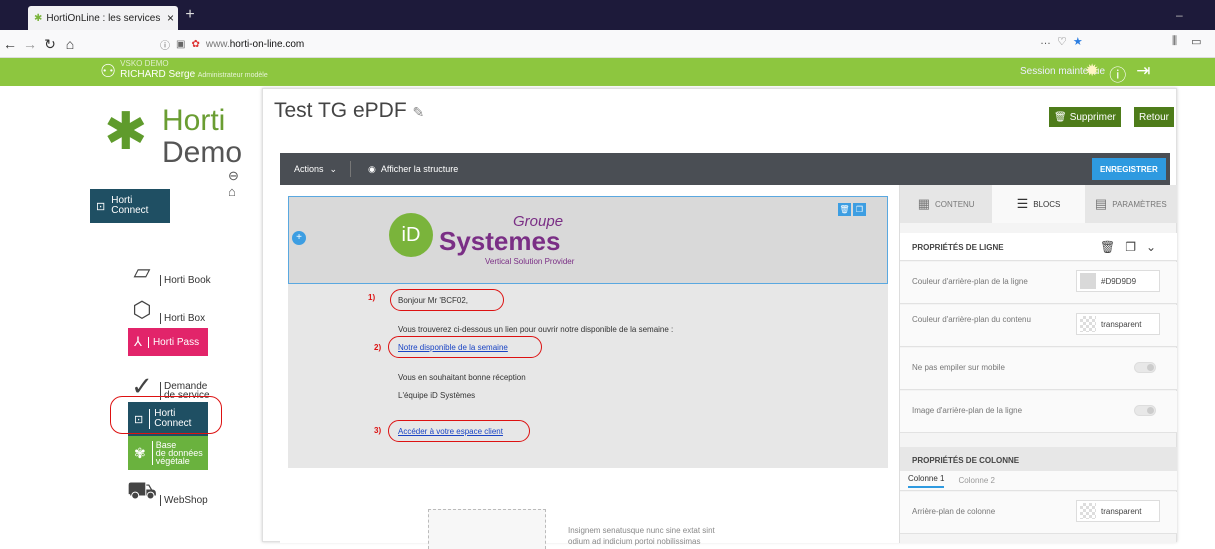 This screenshot has height=549, width=1215. What do you see at coordinates (126, 132) in the screenshot?
I see `leaf-logo-icon: ✱` at bounding box center [126, 132].